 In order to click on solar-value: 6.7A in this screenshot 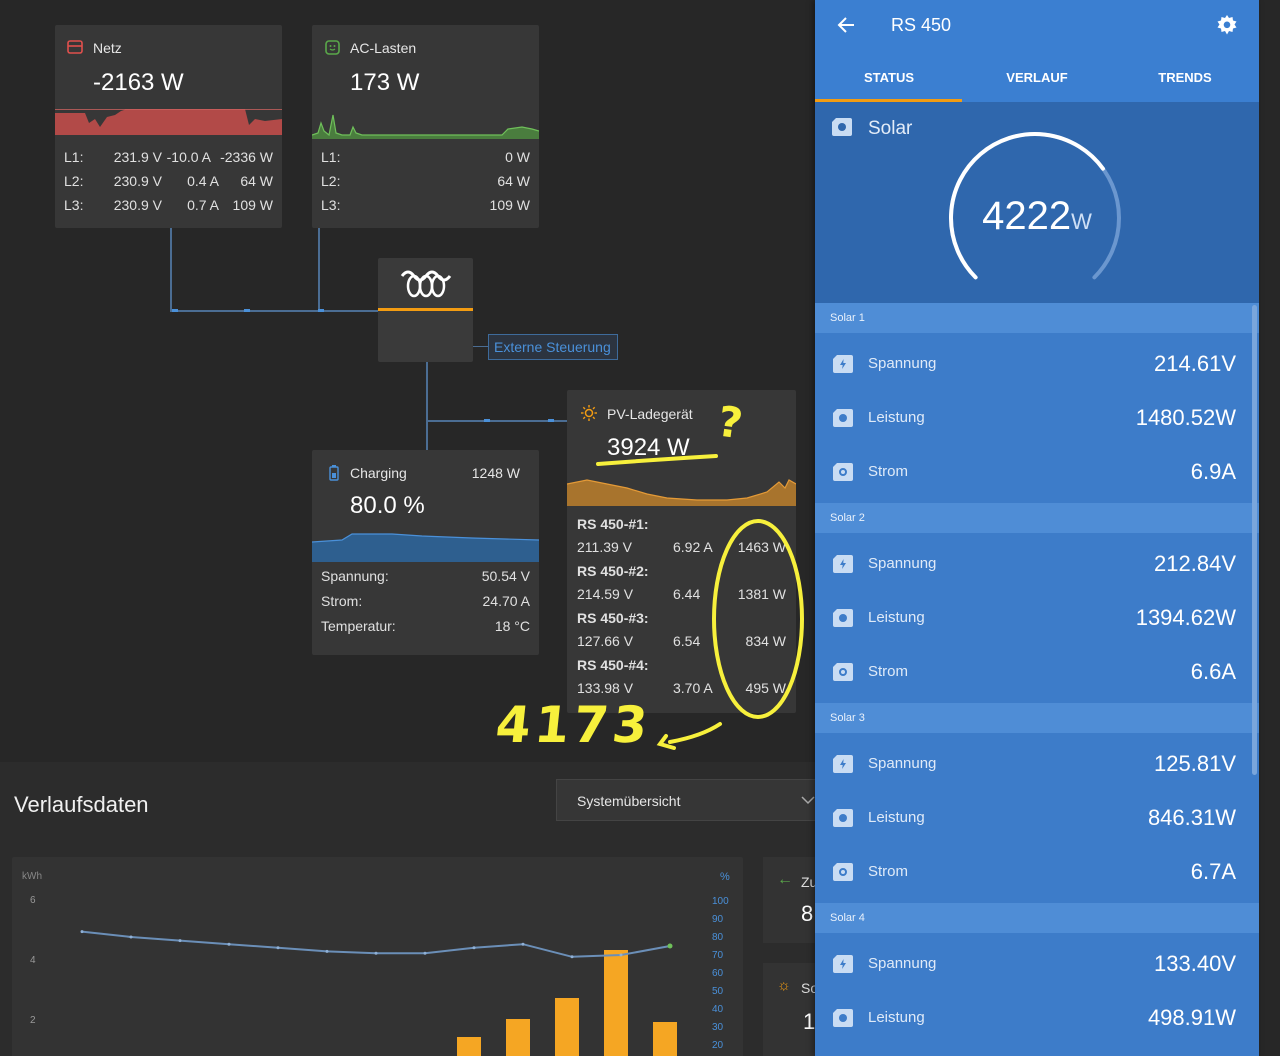, I will do `click(1213, 871)`.